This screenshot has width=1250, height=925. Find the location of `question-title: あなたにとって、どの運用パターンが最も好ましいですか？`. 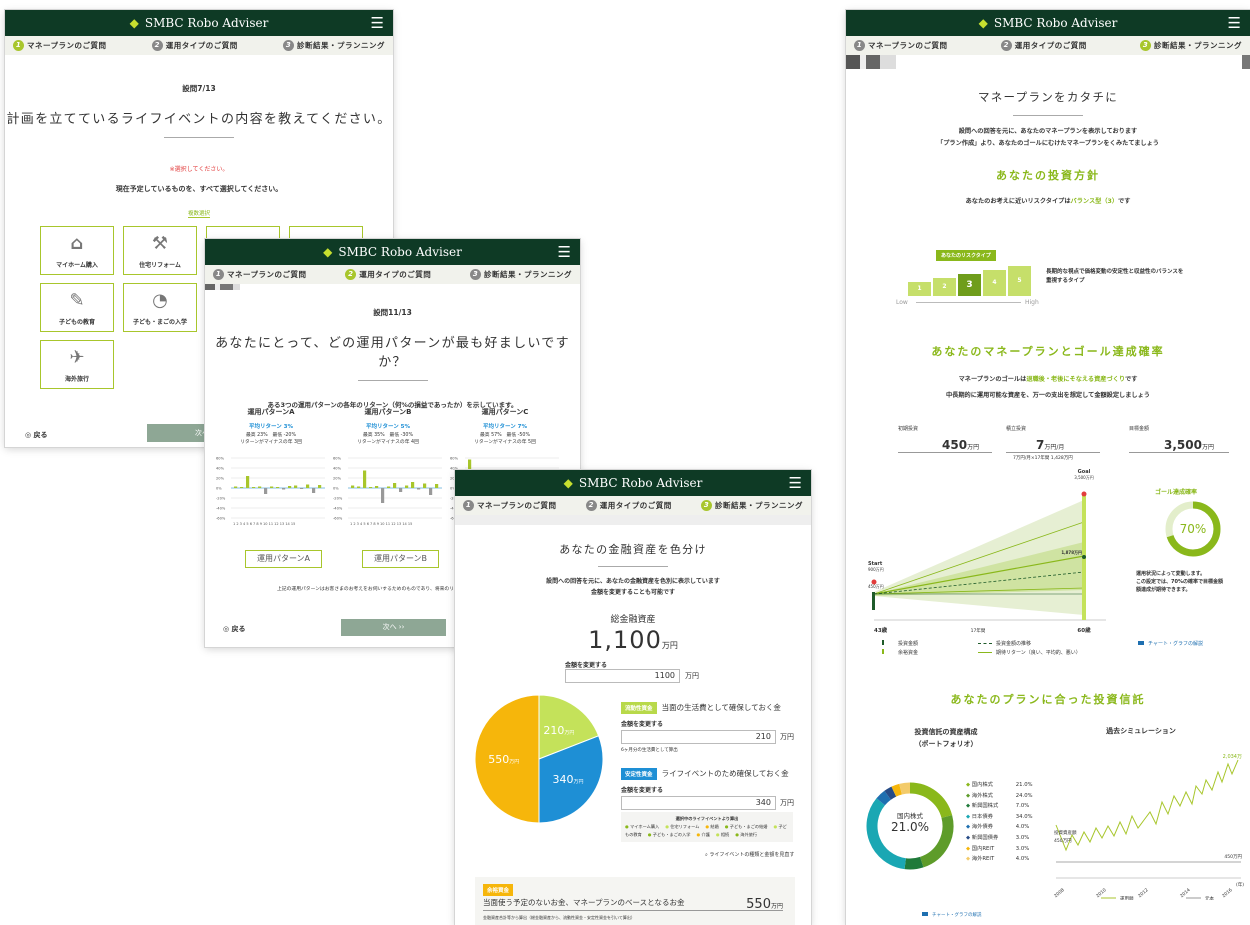

question-title: あなたにとって、どの運用パターンが最も好ましいですか？ is located at coordinates (392, 353).